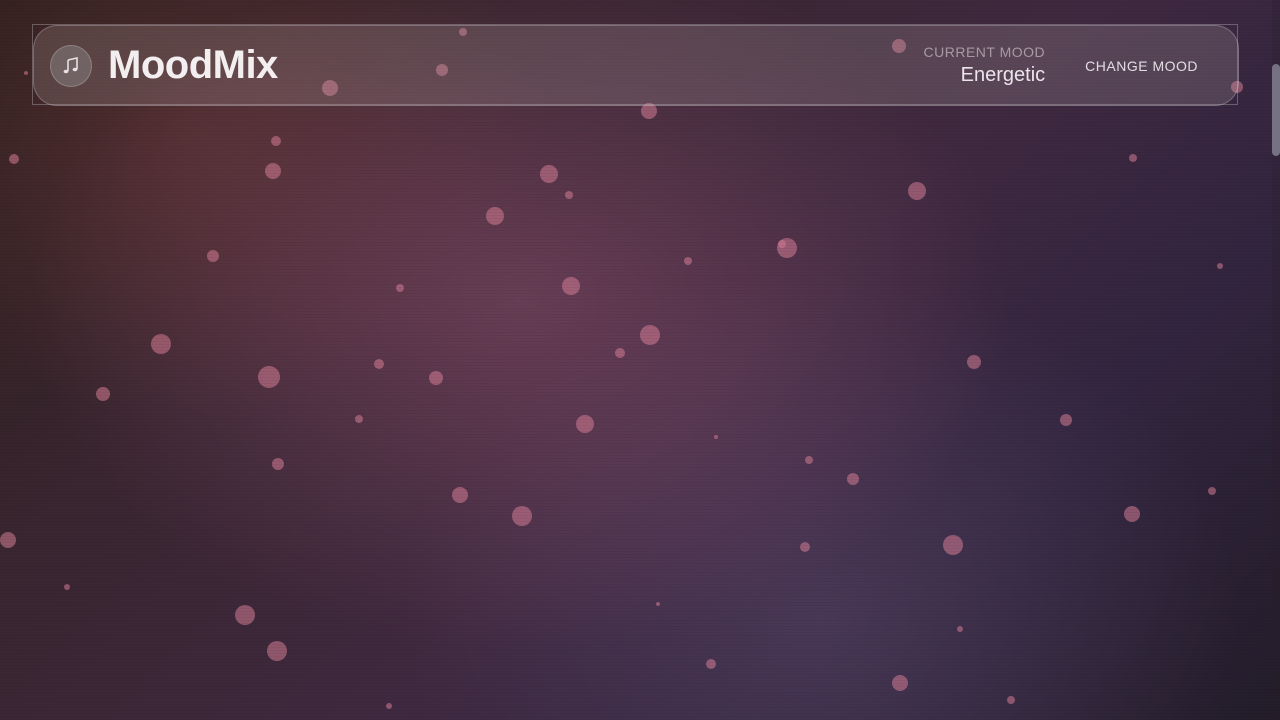 This screenshot has height=720, width=1280. Describe the element at coordinates (193, 65) in the screenshot. I see `app-title: MoodMix` at that location.